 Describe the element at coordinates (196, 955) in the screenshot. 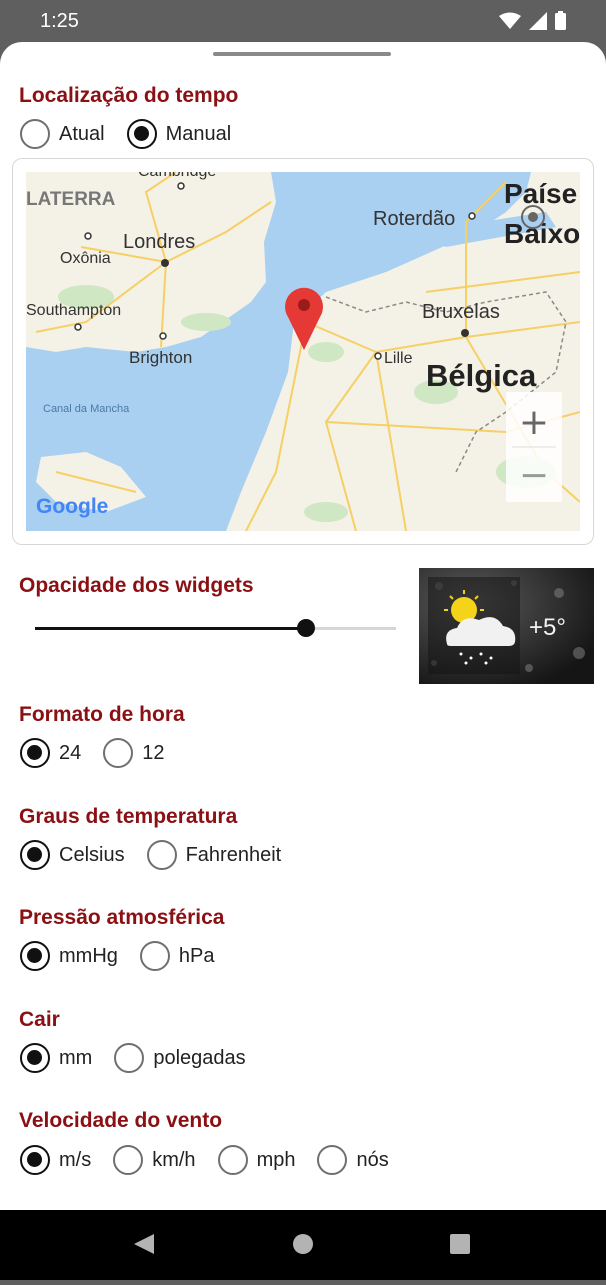

I see `radio-label: hPa` at that location.